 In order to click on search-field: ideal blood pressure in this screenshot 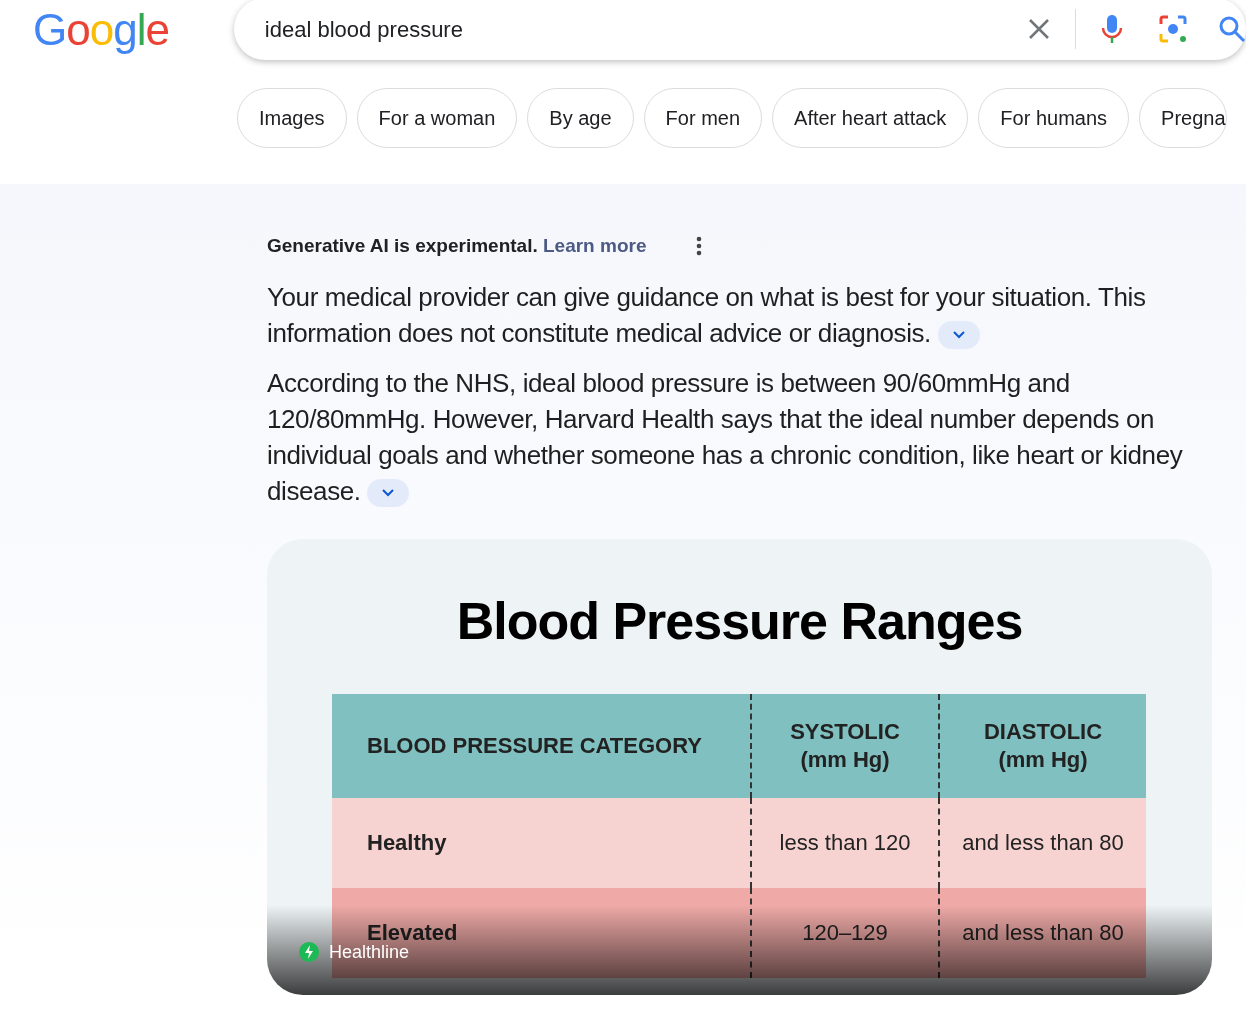, I will do `click(739, 30)`.